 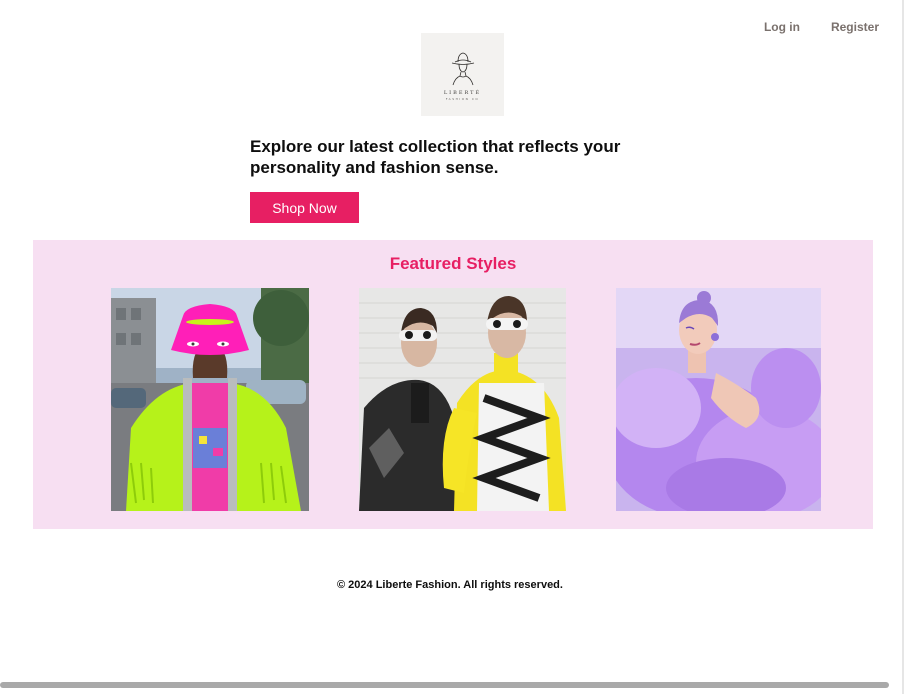 What do you see at coordinates (462, 92) in the screenshot?
I see `logo-brand-text: LIBERTÉ` at bounding box center [462, 92].